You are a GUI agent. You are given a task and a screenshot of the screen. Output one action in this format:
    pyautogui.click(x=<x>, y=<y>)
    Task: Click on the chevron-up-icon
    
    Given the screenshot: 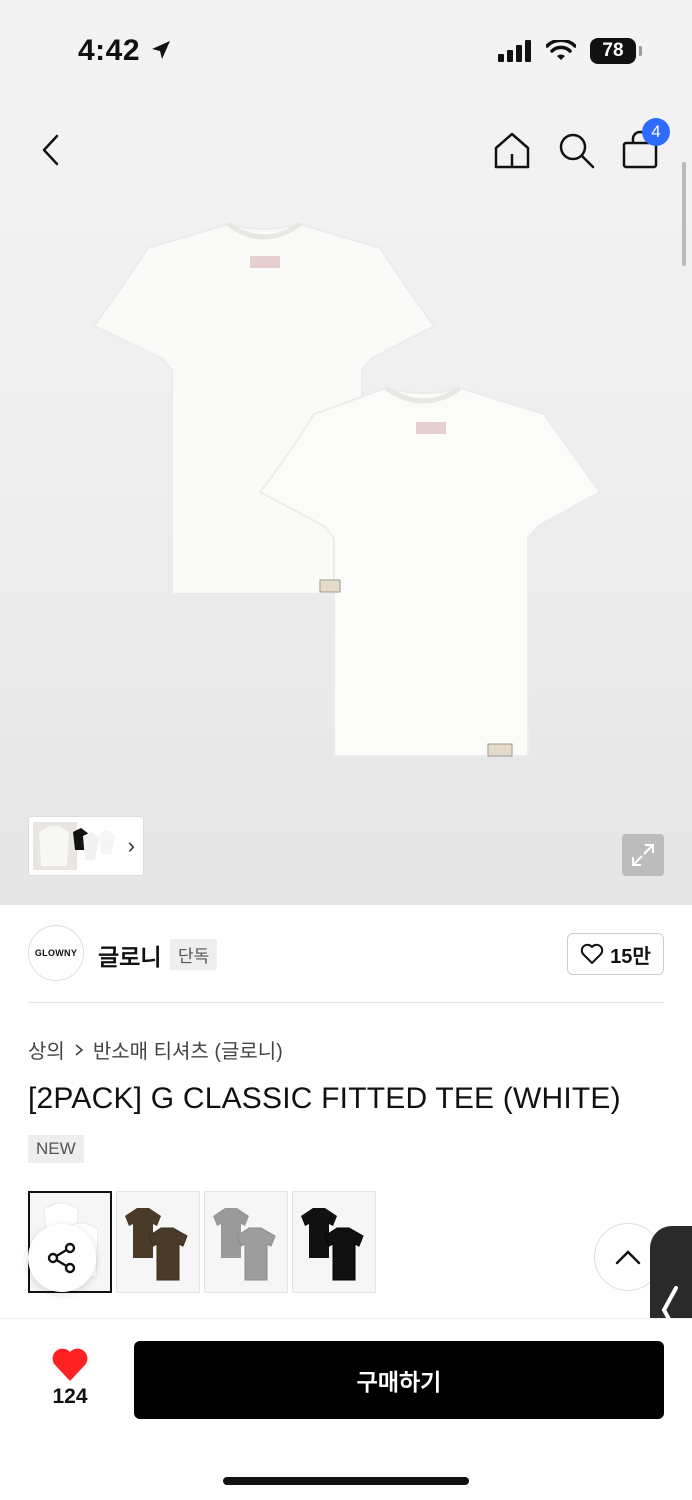 What is the action you would take?
    pyautogui.click(x=628, y=1257)
    